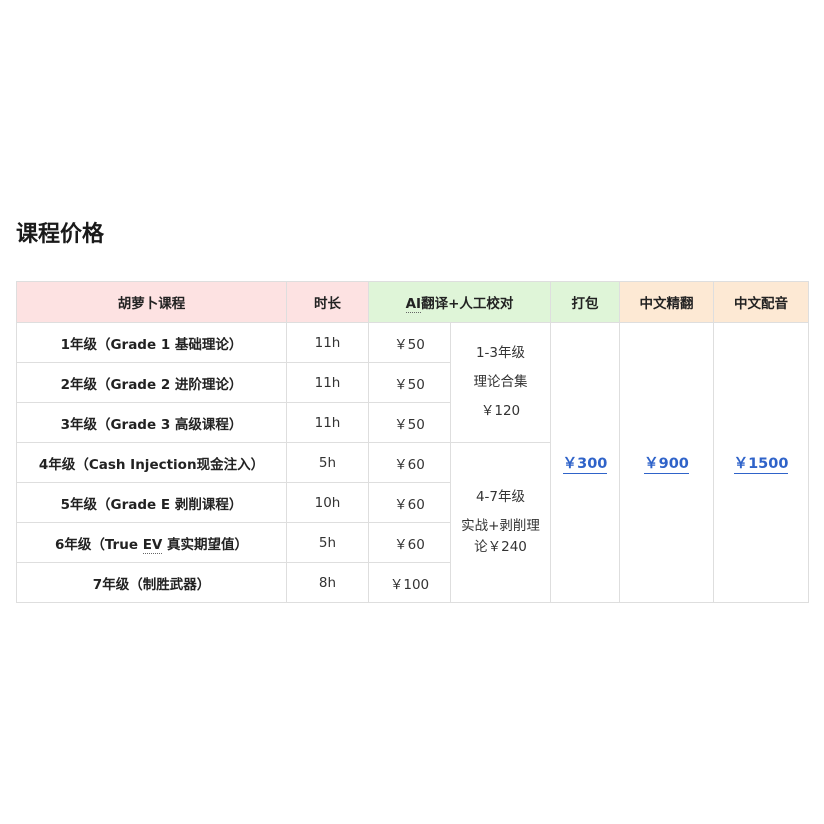 The width and height of the screenshot is (824, 824). Describe the element at coordinates (151, 342) in the screenshot. I see `course-name: 1年级（Grade 1 基础理论）` at that location.